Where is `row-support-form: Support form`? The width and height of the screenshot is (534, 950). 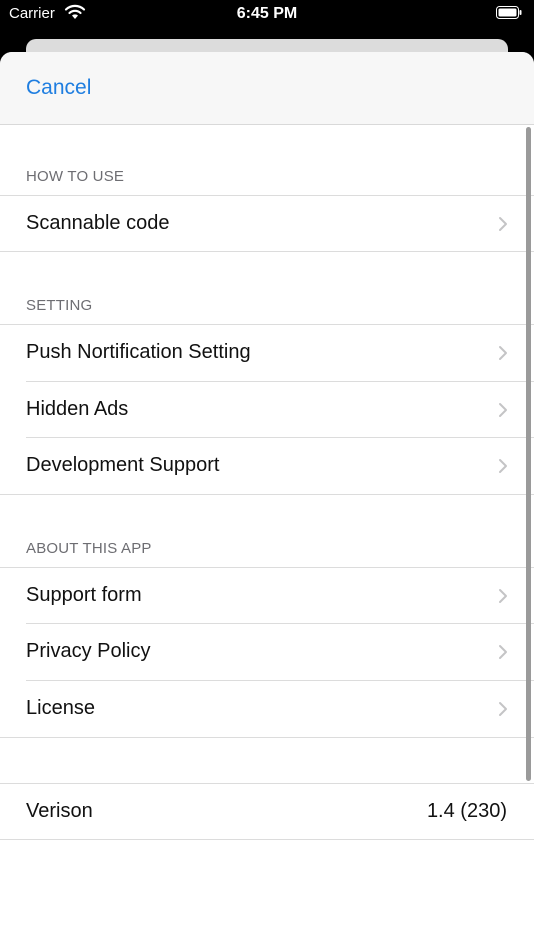
row-support-form: Support form is located at coordinates (267, 596).